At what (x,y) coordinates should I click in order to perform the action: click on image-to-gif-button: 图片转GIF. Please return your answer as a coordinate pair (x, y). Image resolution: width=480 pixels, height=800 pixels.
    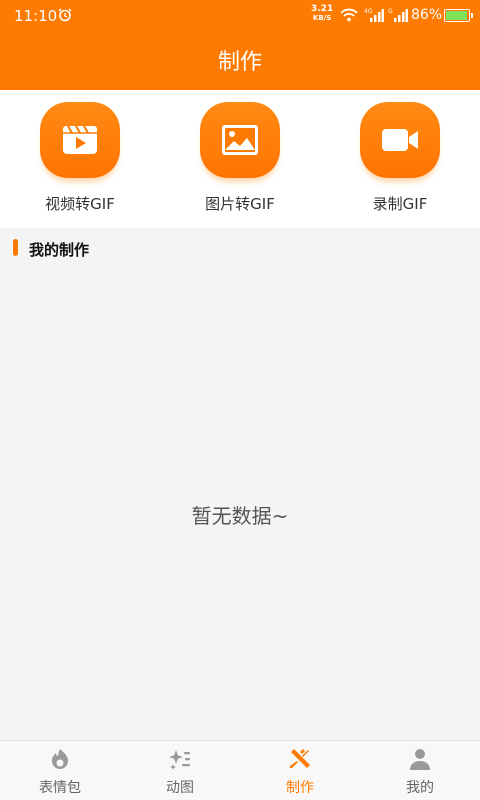
    Looking at the image, I should click on (240, 159).